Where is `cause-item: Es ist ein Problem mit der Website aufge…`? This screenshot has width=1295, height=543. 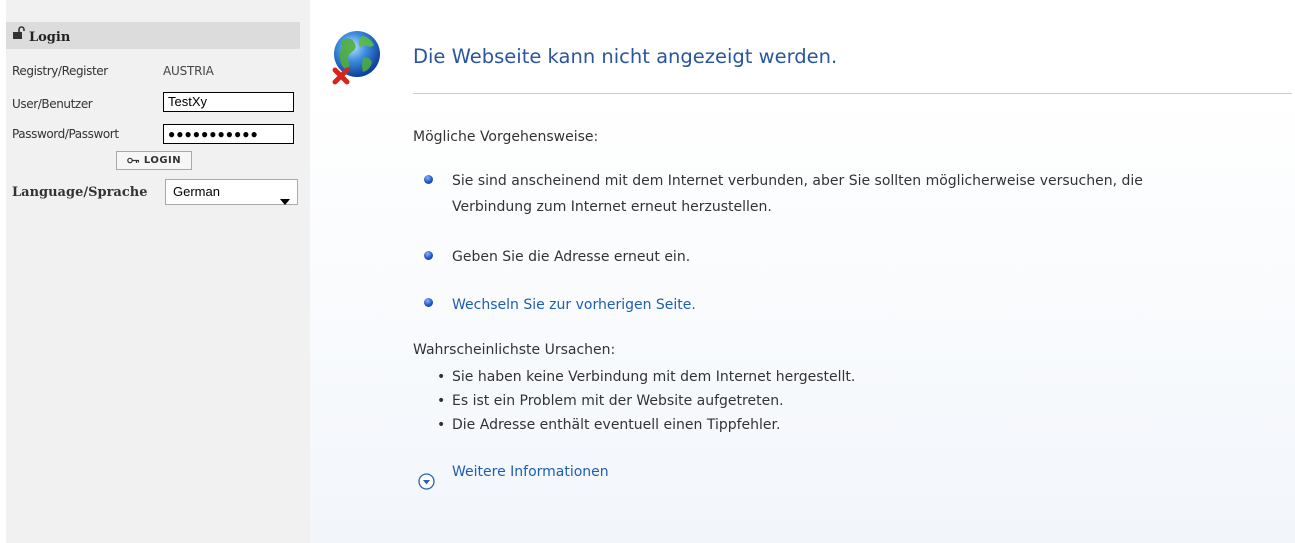
cause-item: Es ist ein Problem mit der Website aufge… is located at coordinates (618, 401).